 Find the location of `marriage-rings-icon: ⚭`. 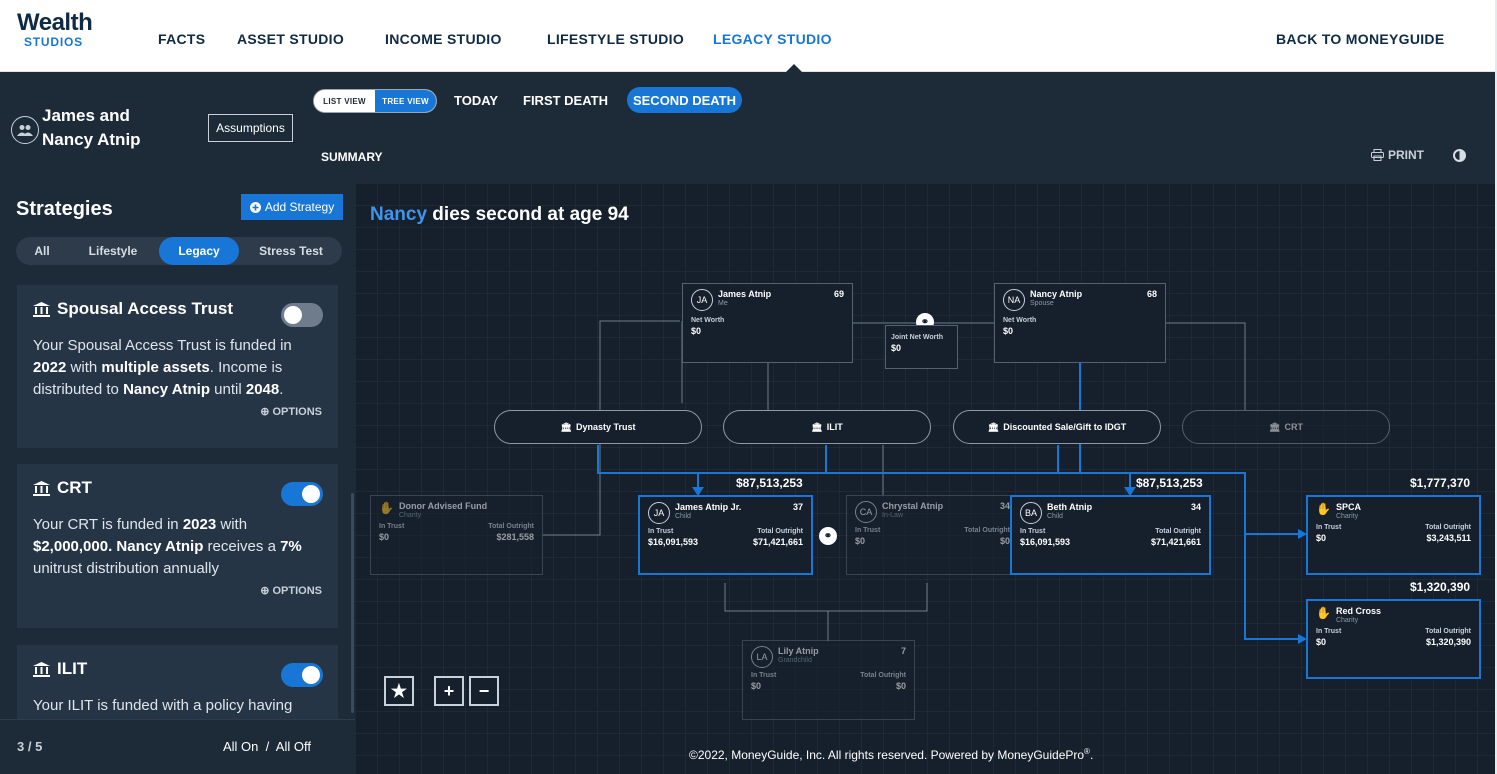

marriage-rings-icon: ⚭ is located at coordinates (828, 536).